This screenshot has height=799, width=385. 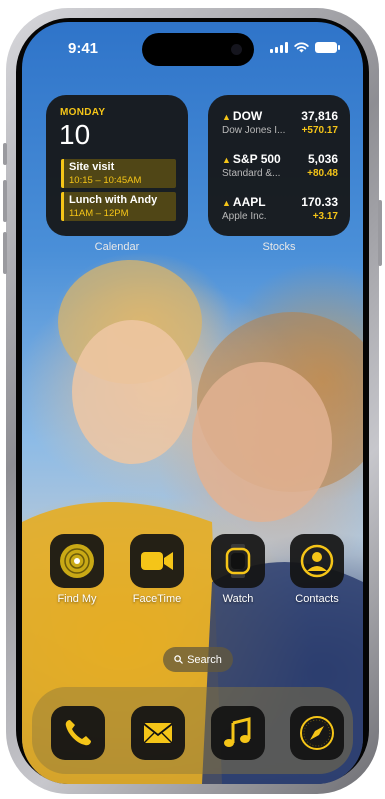 I want to click on find-my-icon, so click(x=77, y=561).